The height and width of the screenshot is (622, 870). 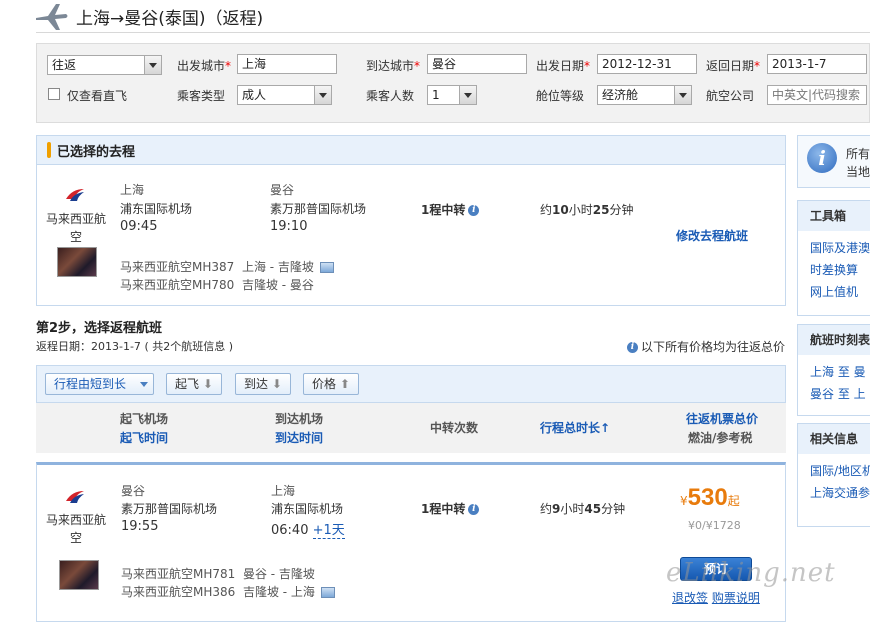 I want to click on trip-type-select: 往返, so click(x=104, y=65).